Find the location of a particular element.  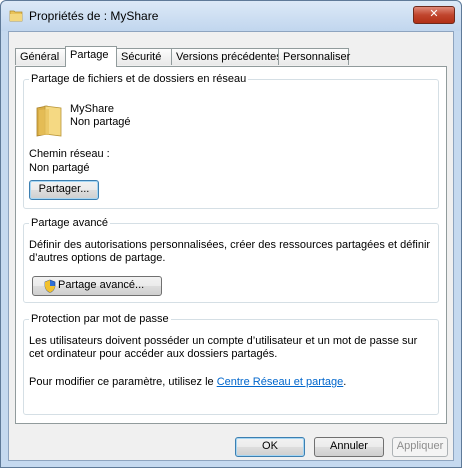

folder-status: Non partagé is located at coordinates (100, 122).